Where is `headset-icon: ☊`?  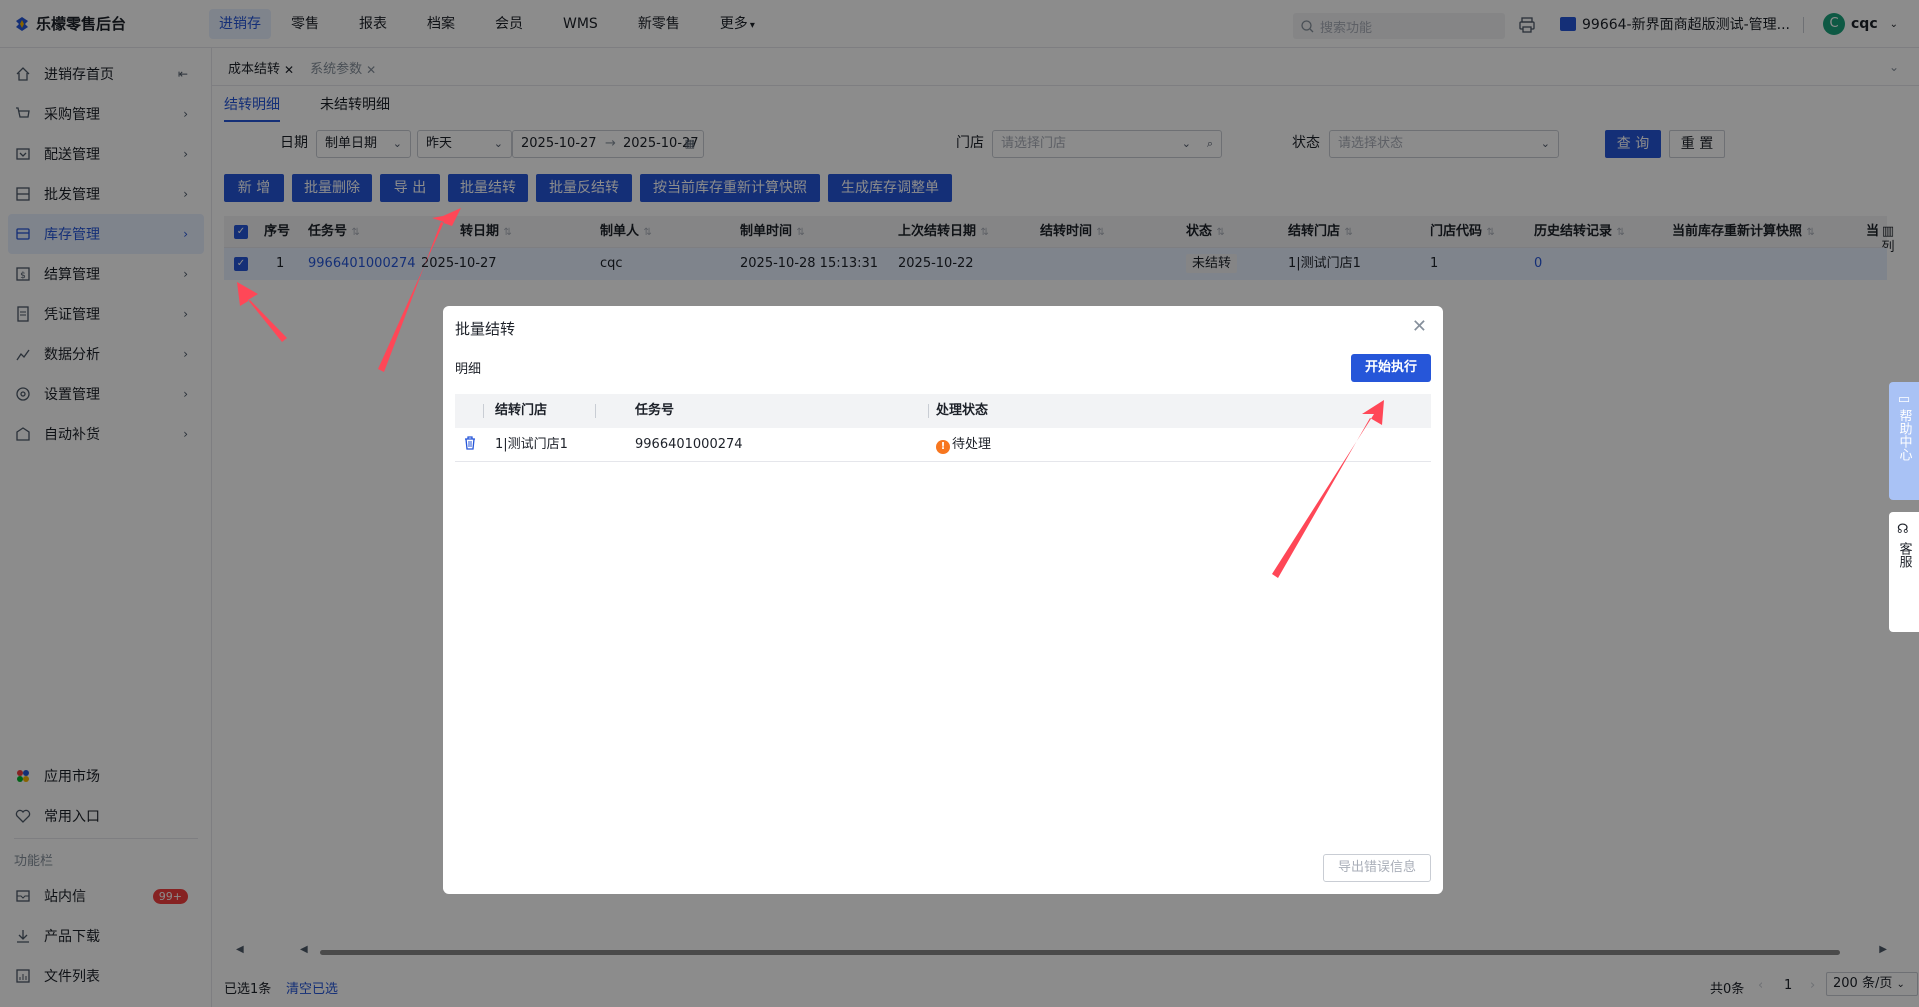 headset-icon: ☊ is located at coordinates (1903, 529).